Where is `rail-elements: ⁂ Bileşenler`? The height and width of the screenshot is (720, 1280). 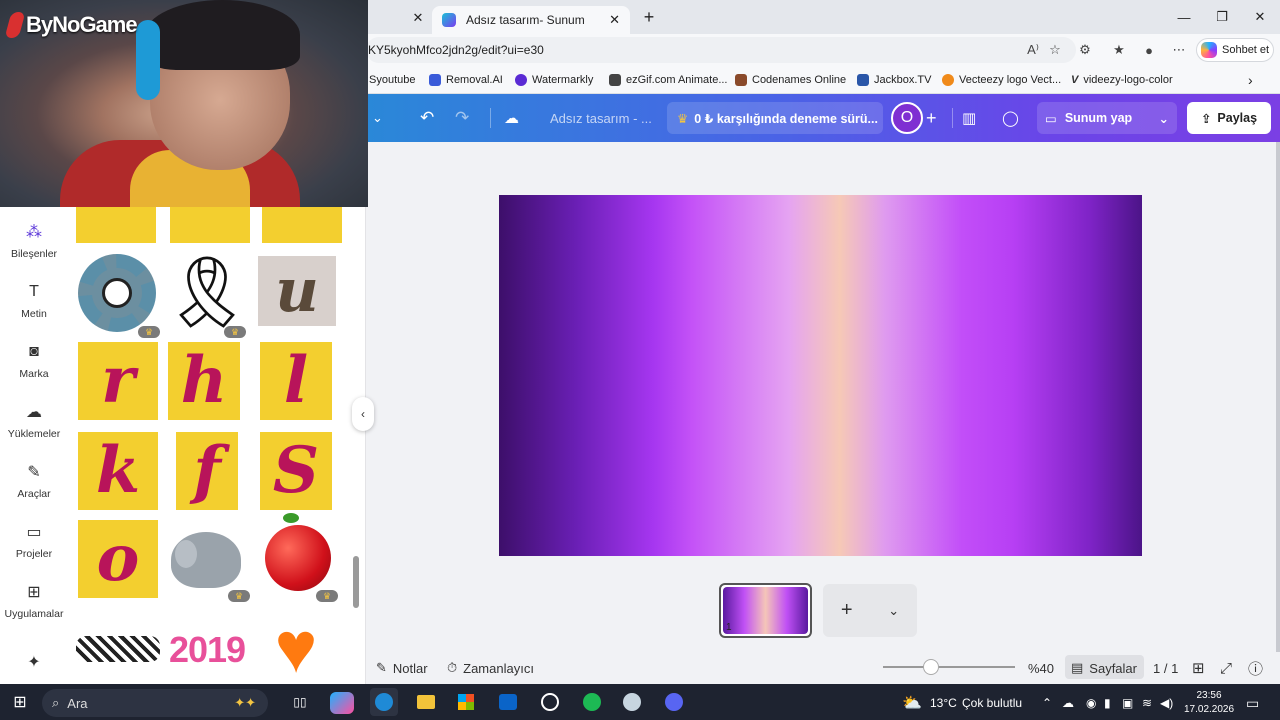
rail-elements: ⁂ Bileşenler is located at coordinates (34, 241).